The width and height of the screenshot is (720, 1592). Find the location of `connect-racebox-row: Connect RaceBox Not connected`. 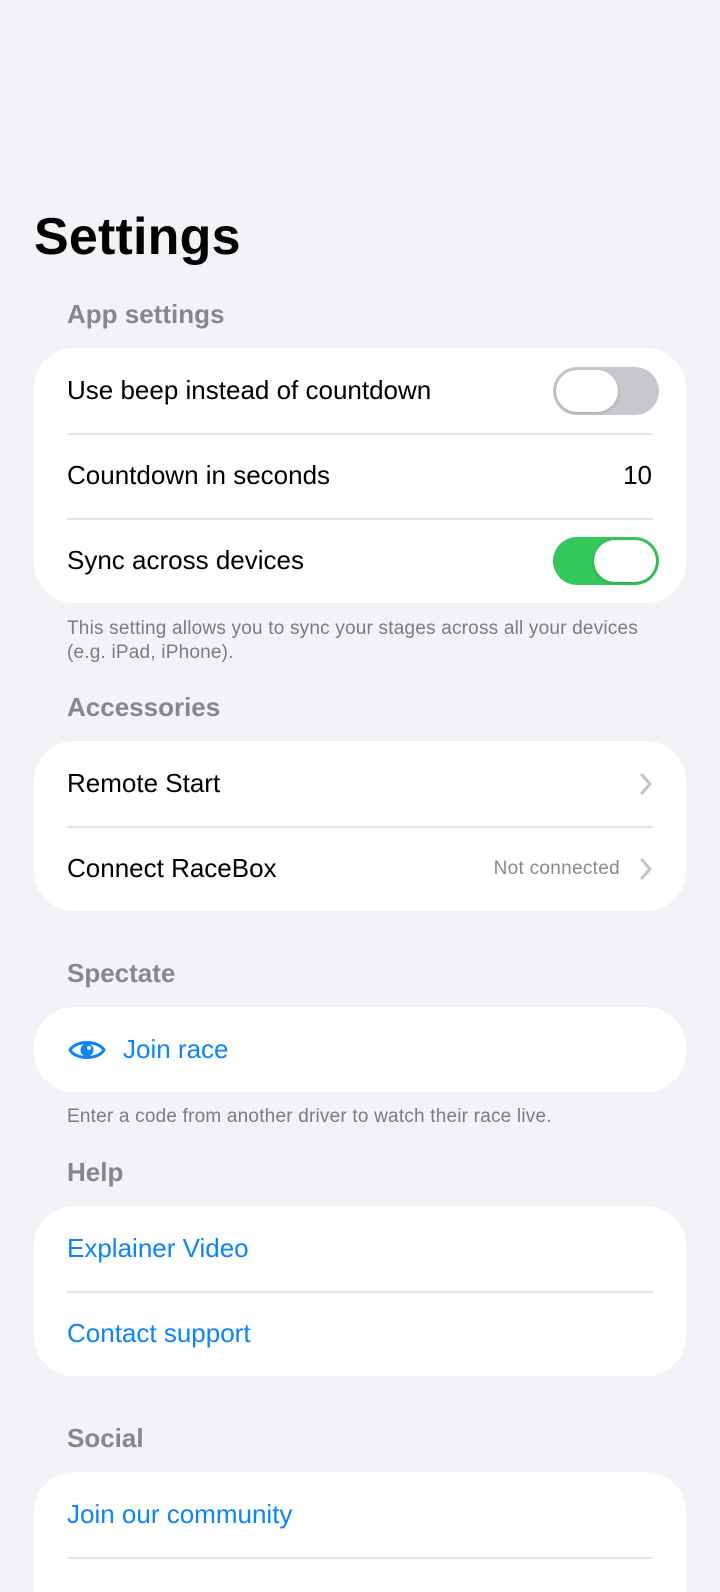

connect-racebox-row: Connect RaceBox Not connected is located at coordinates (360, 868).